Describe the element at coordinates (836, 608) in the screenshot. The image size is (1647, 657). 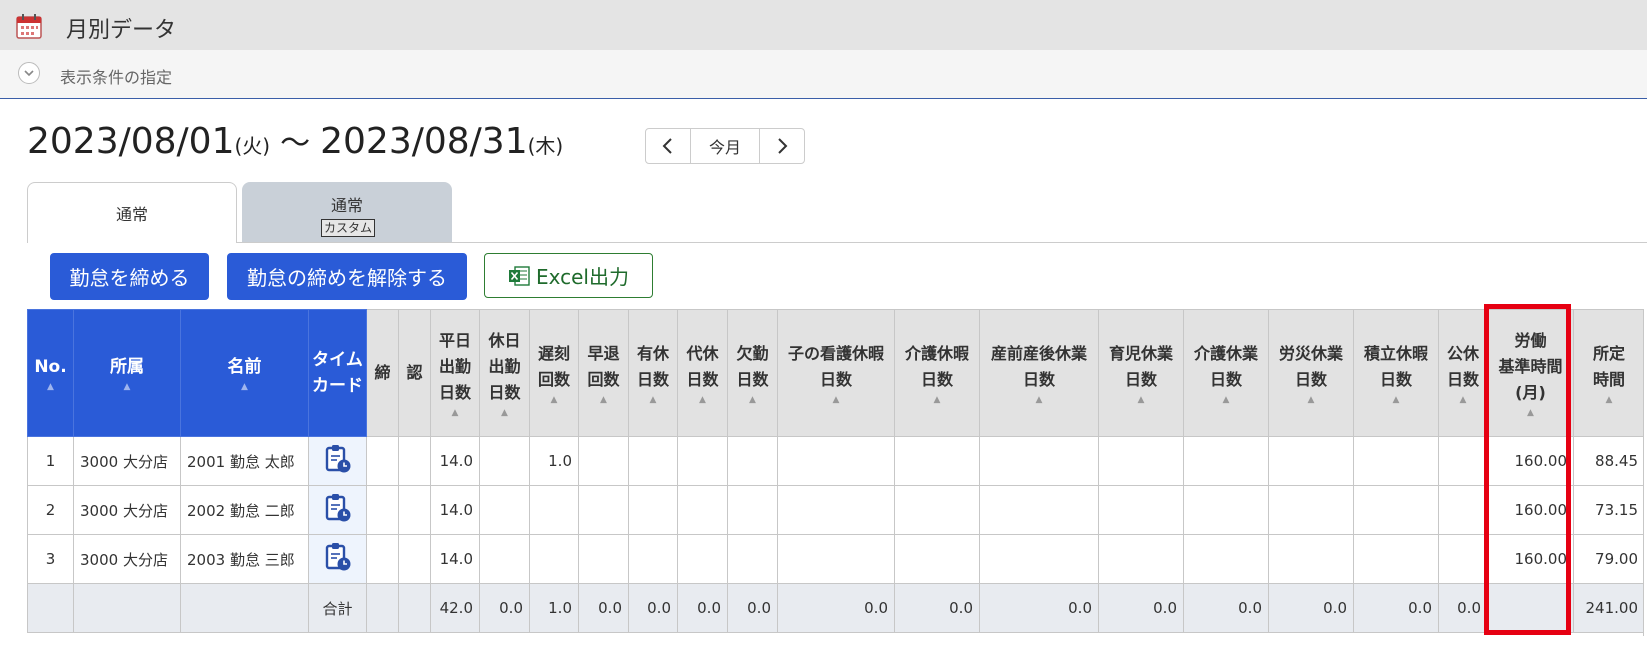
I see `total-childcare-leave: 0.0` at that location.